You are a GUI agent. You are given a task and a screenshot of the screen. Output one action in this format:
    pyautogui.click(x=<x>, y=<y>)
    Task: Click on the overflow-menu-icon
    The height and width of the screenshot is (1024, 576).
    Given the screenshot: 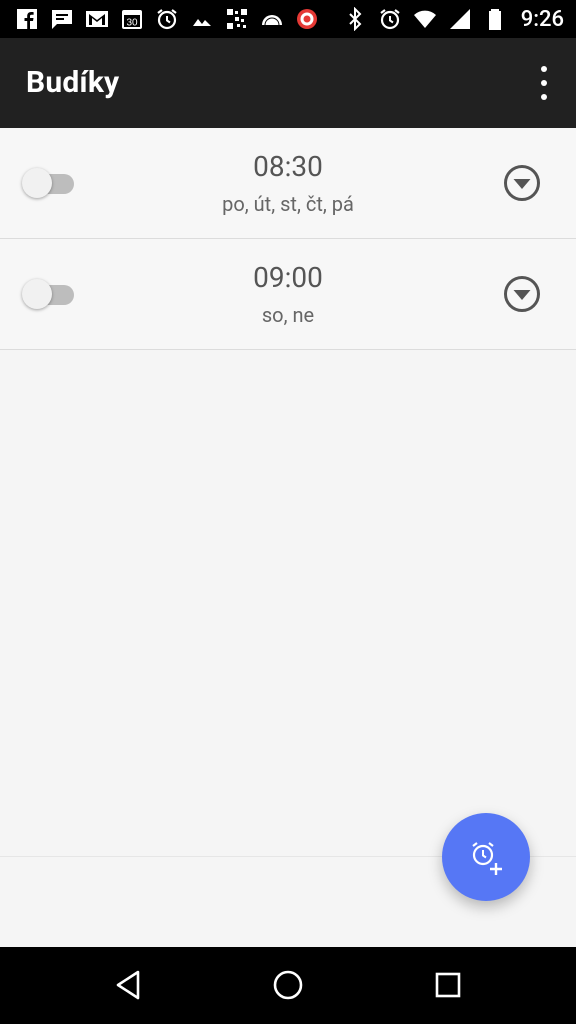 What is the action you would take?
    pyautogui.click(x=544, y=83)
    